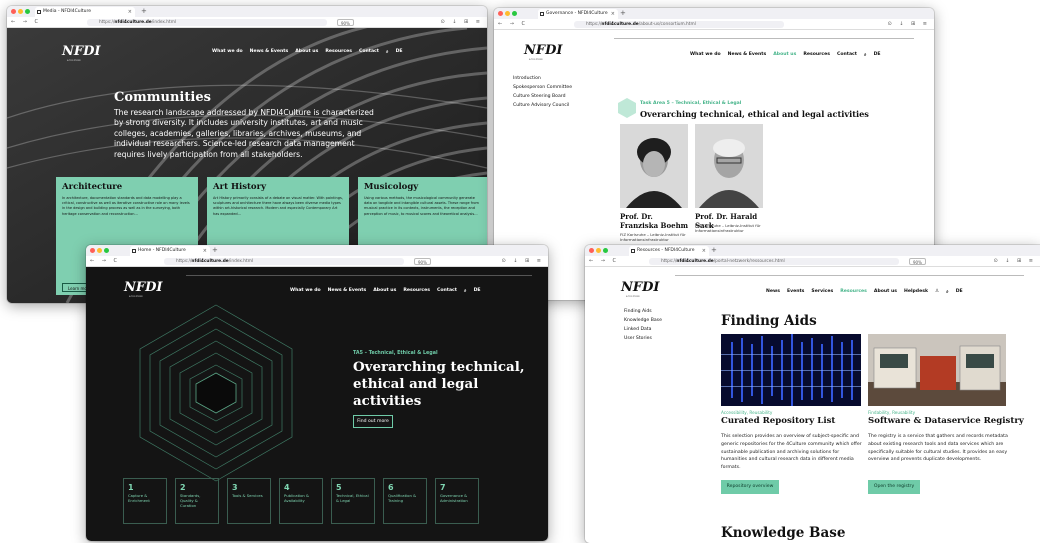  Describe the element at coordinates (542, 96) in the screenshot. I see `sidebar-item-steering-board: Culture Steering Board` at that location.